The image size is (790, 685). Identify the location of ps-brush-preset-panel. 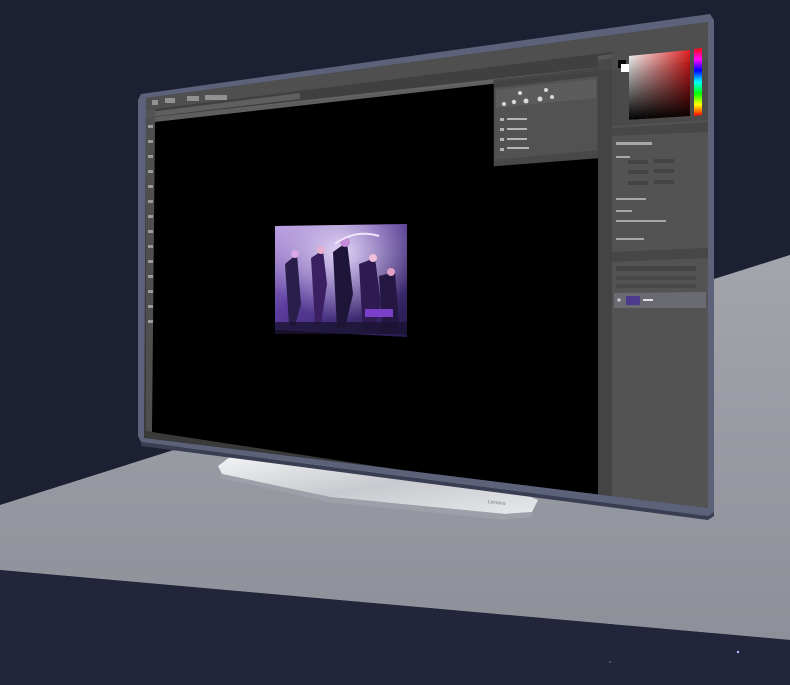
(546, 117).